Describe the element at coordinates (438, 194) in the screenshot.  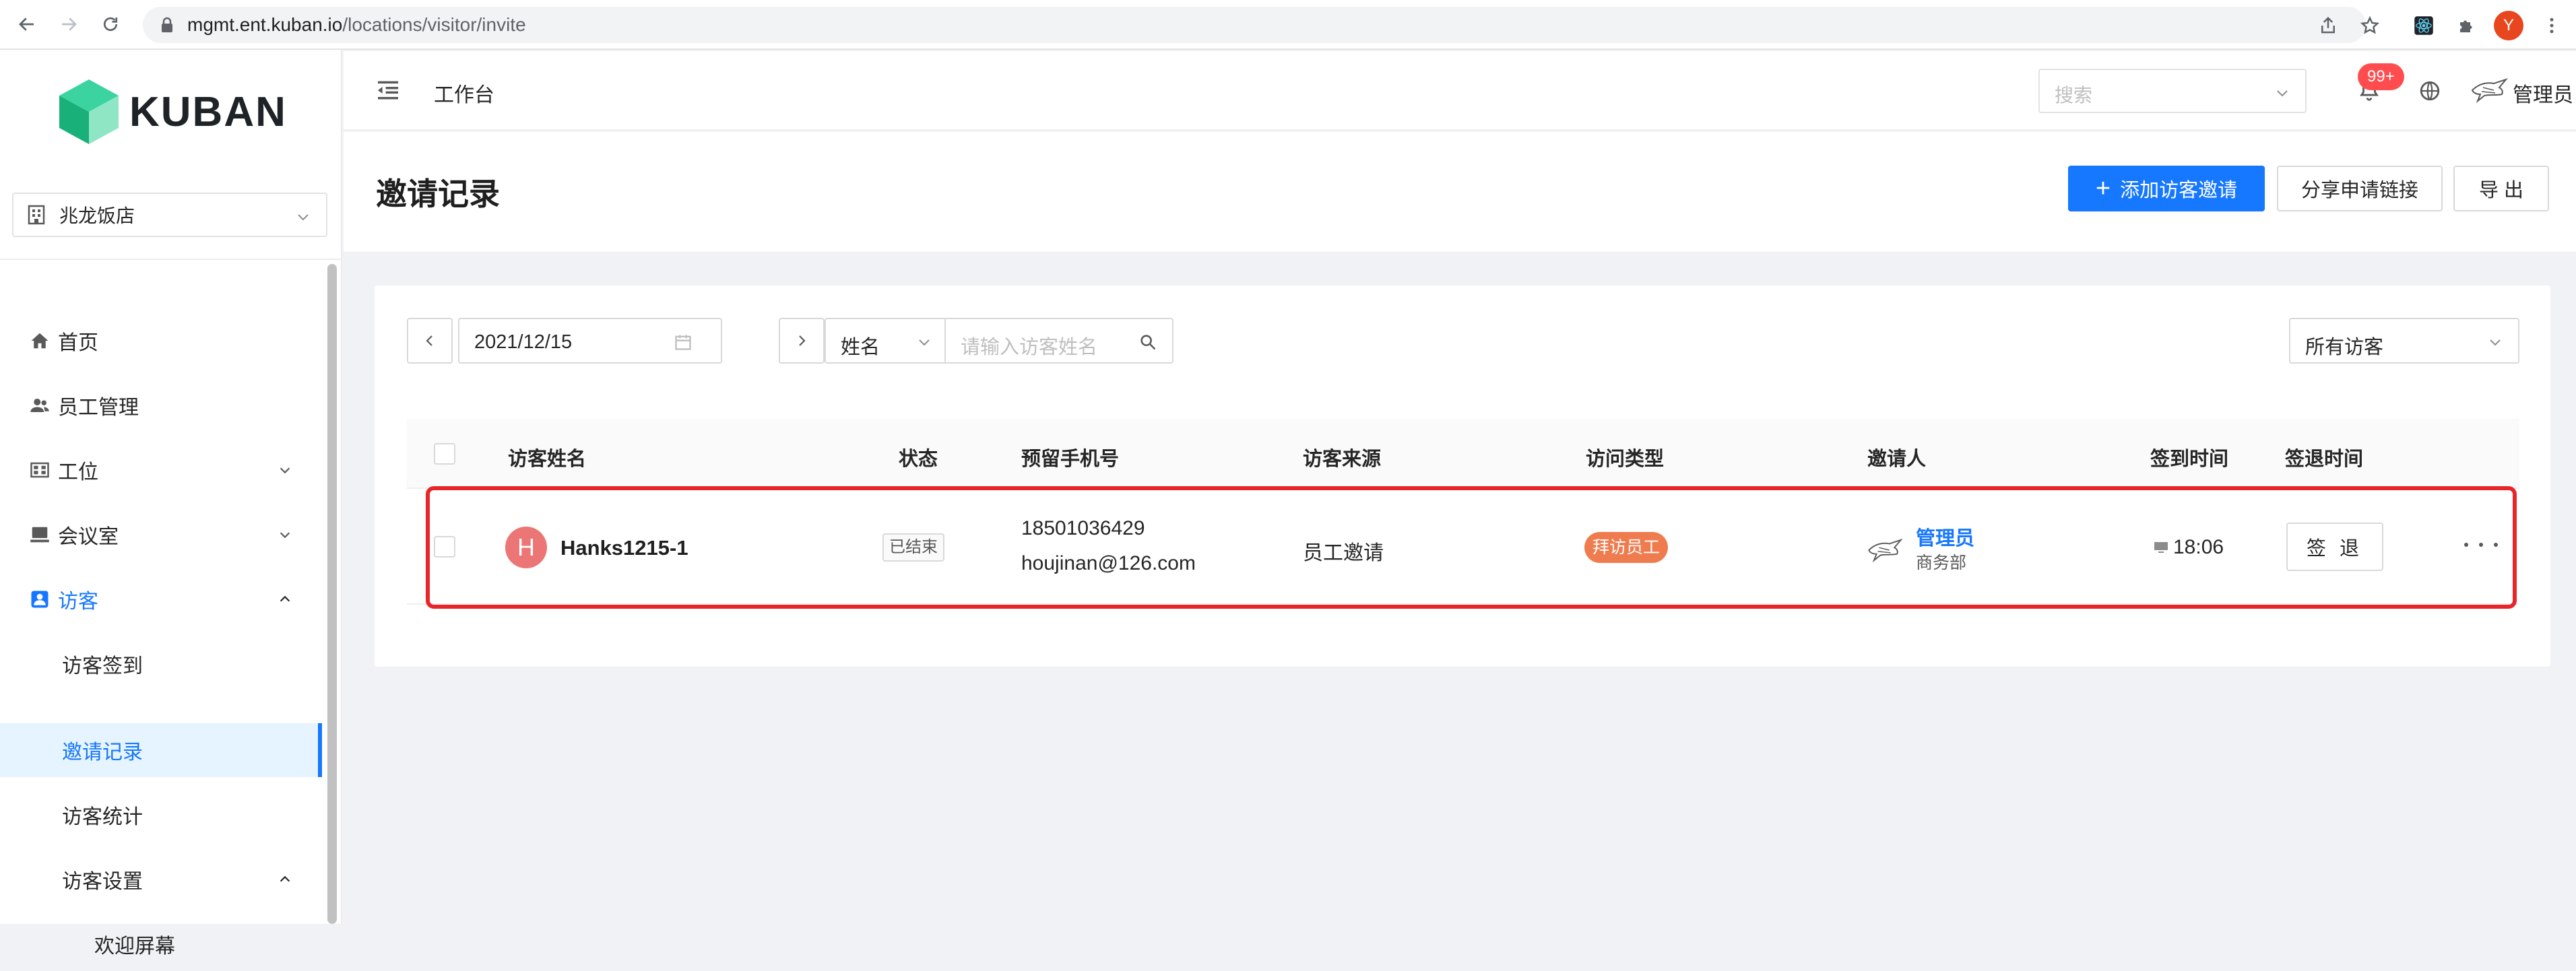
I see `page-title: 邀请记录` at that location.